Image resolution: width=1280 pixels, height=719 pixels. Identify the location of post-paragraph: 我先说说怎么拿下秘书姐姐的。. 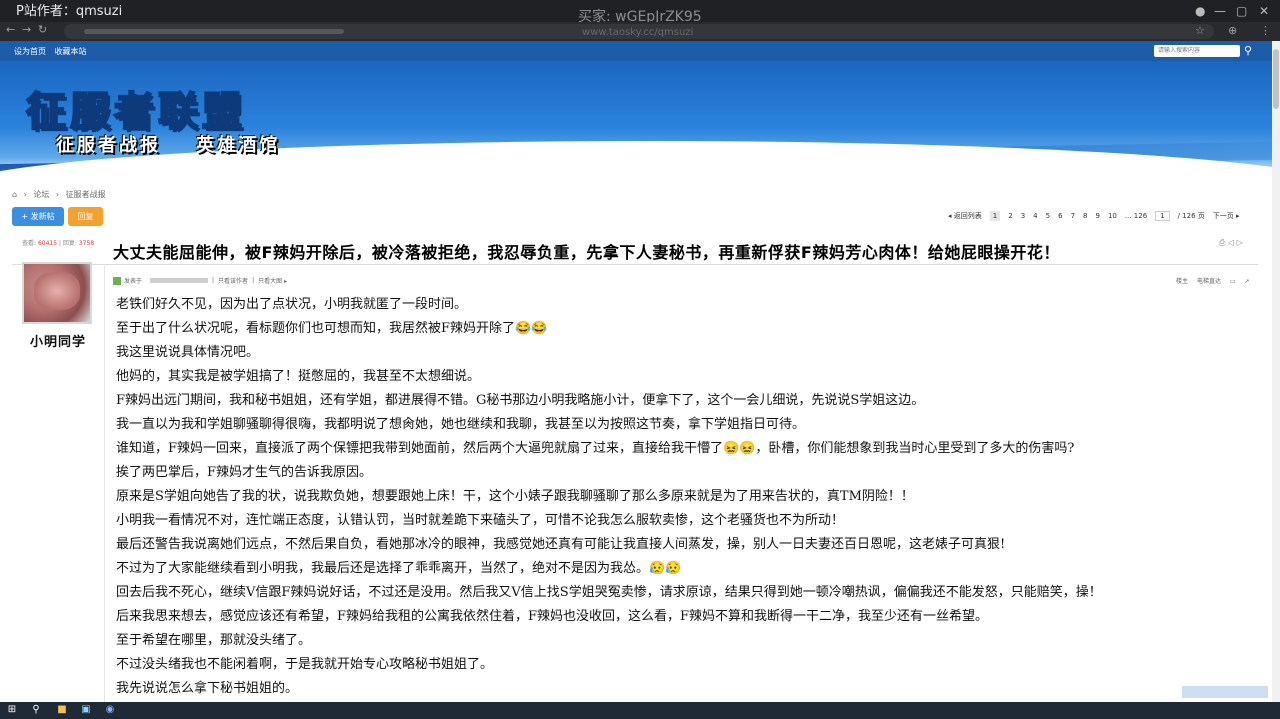
(207, 688).